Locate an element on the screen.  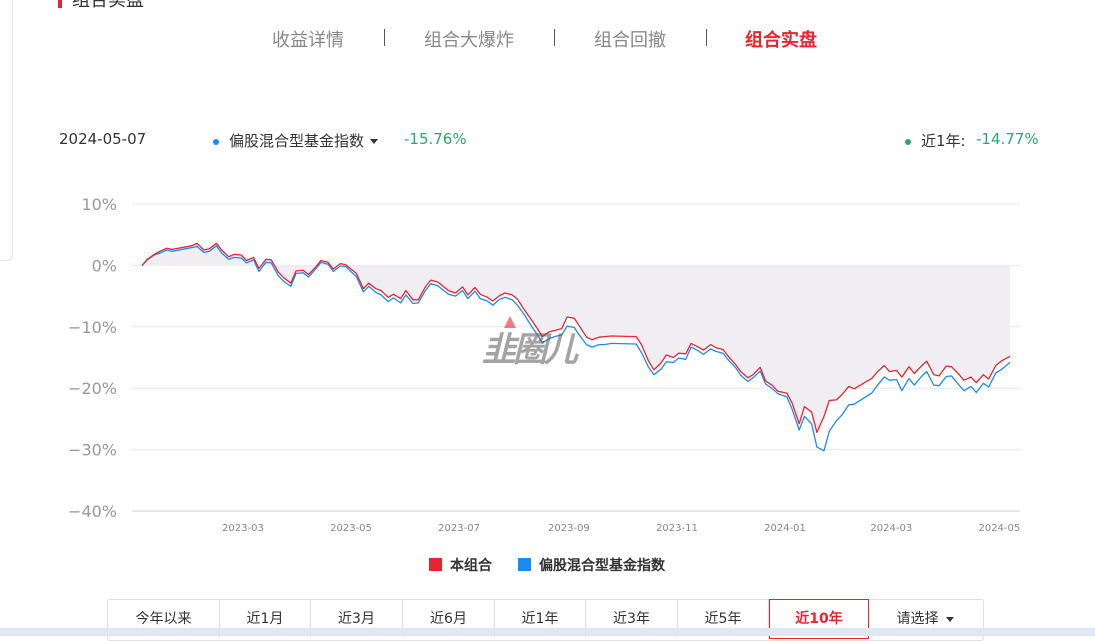
x-tick-label: 2023-07 is located at coordinates (459, 528).